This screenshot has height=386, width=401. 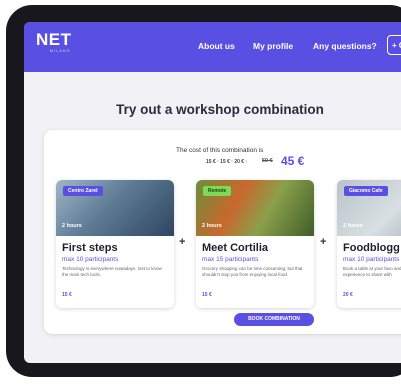 I want to click on workshop-title: First steps, so click(x=90, y=248).